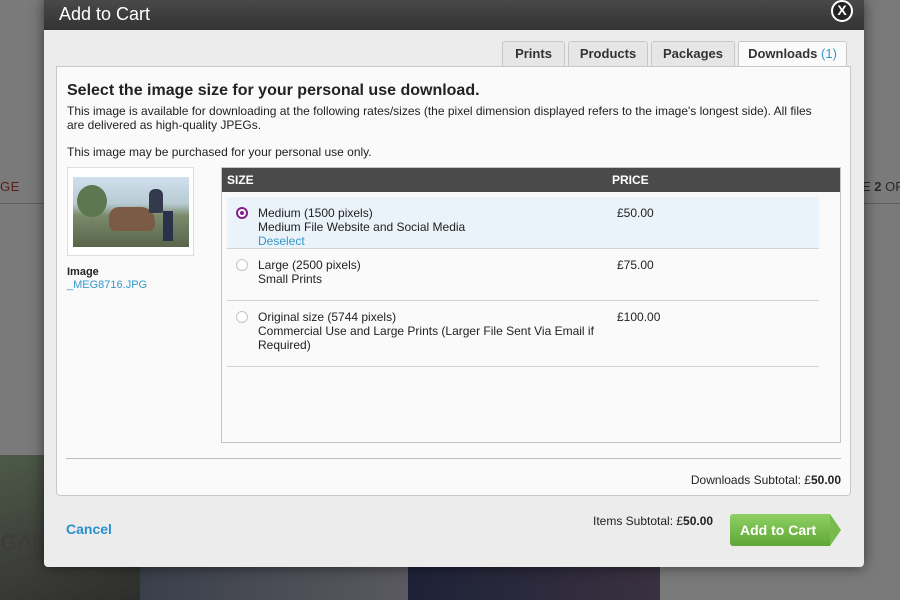  What do you see at coordinates (693, 54) in the screenshot?
I see `tab-packages: Packages` at bounding box center [693, 54].